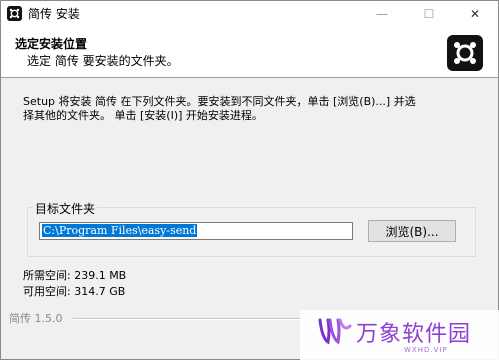 This screenshot has width=499, height=360. What do you see at coordinates (120, 230) in the screenshot?
I see `install-path-value: C:\Program Files\easy-send` at bounding box center [120, 230].